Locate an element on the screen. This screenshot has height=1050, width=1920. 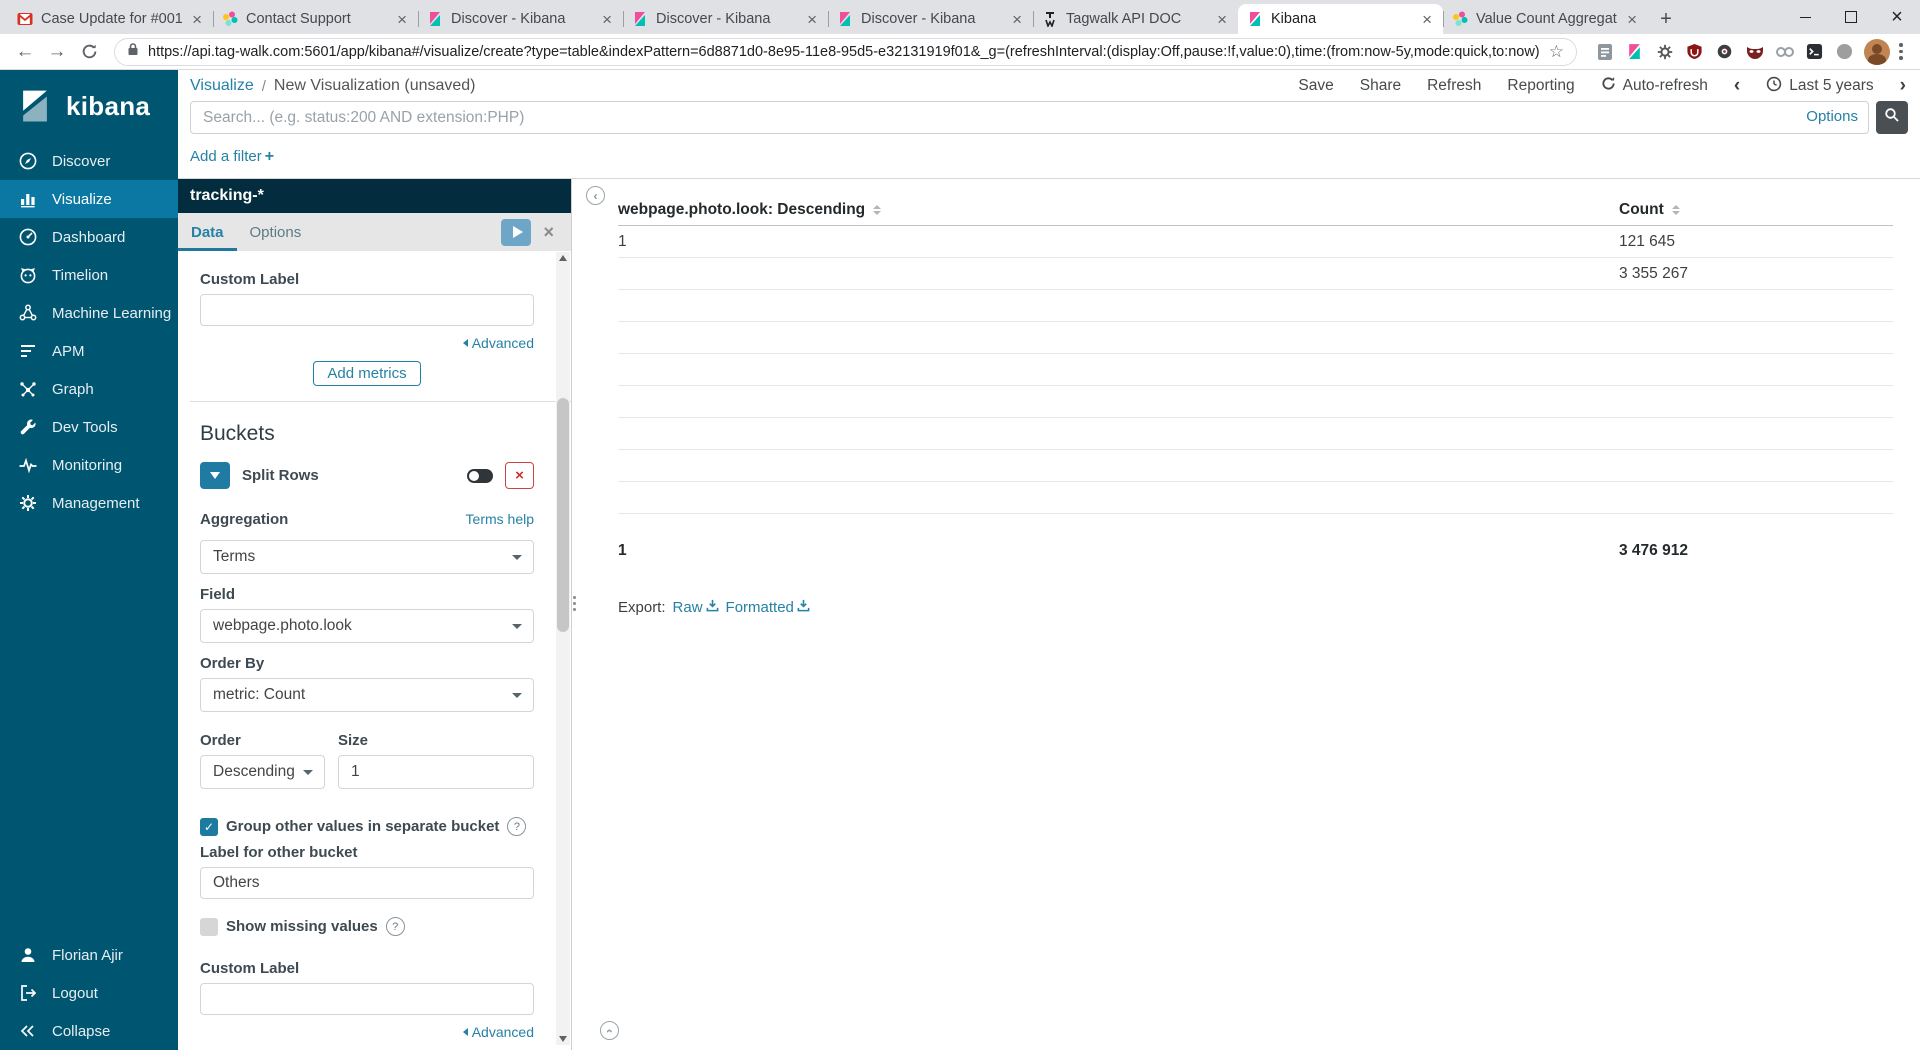
maximize-button is located at coordinates (1851, 17).